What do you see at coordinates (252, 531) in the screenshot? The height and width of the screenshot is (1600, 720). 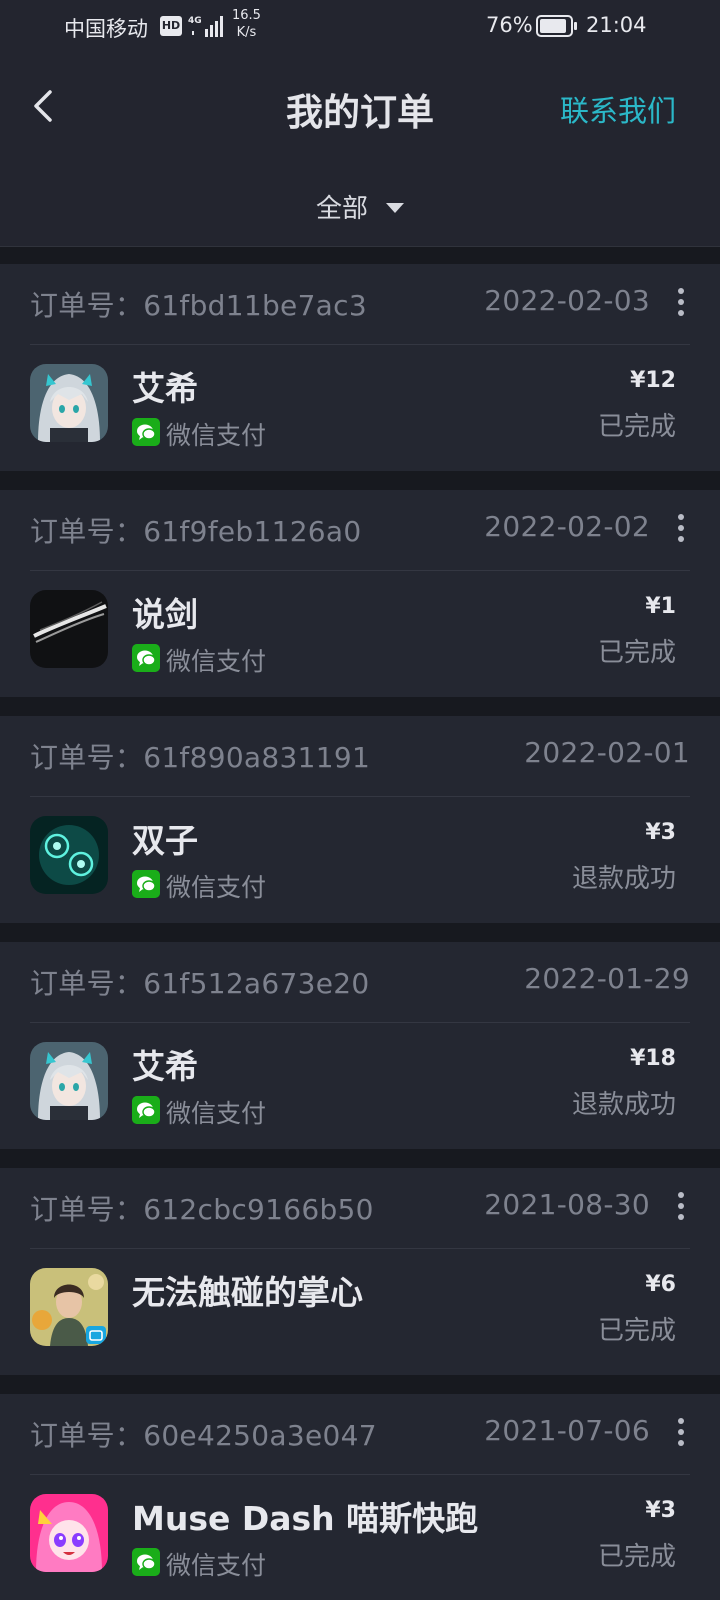 I see `order-number-value: 61f9feb1126a0` at bounding box center [252, 531].